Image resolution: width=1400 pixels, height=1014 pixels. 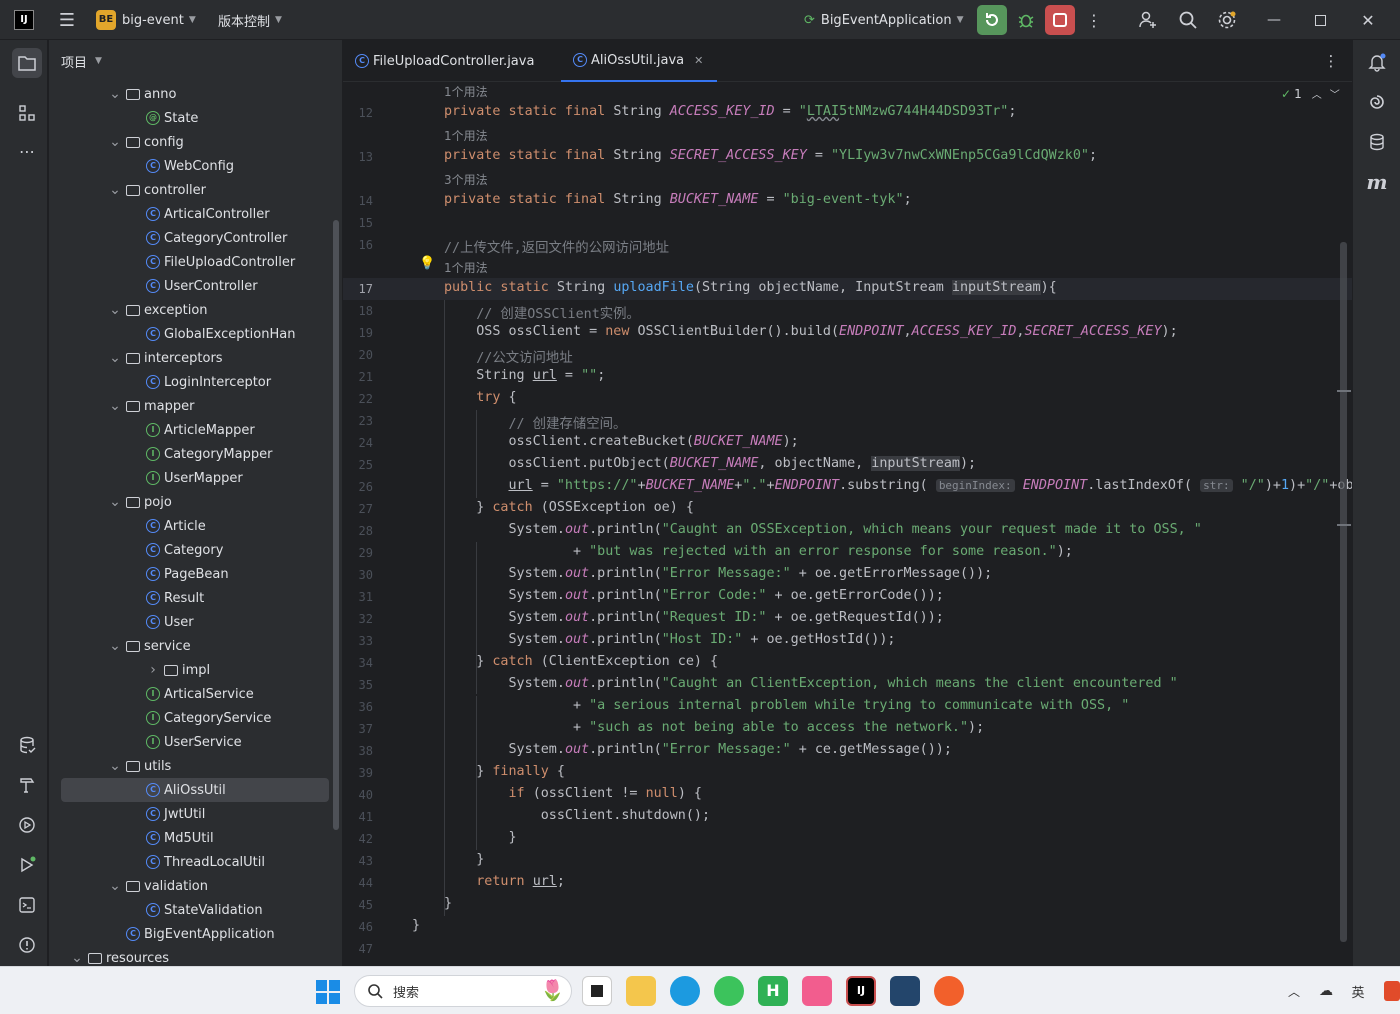 I want to click on tree-item-interceptors: ⌄ interceptors, so click(x=165, y=358).